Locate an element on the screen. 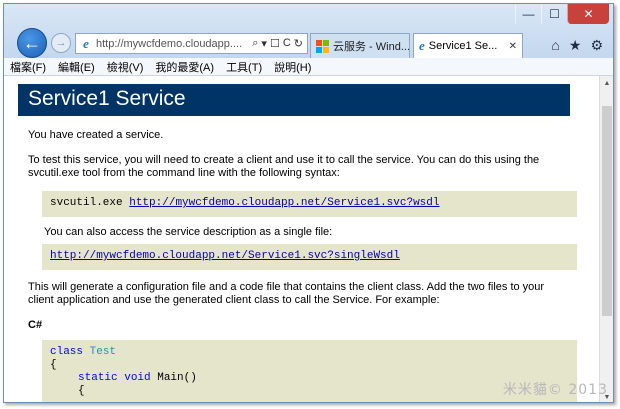  menu-view: 檢視(V) is located at coordinates (125, 67).